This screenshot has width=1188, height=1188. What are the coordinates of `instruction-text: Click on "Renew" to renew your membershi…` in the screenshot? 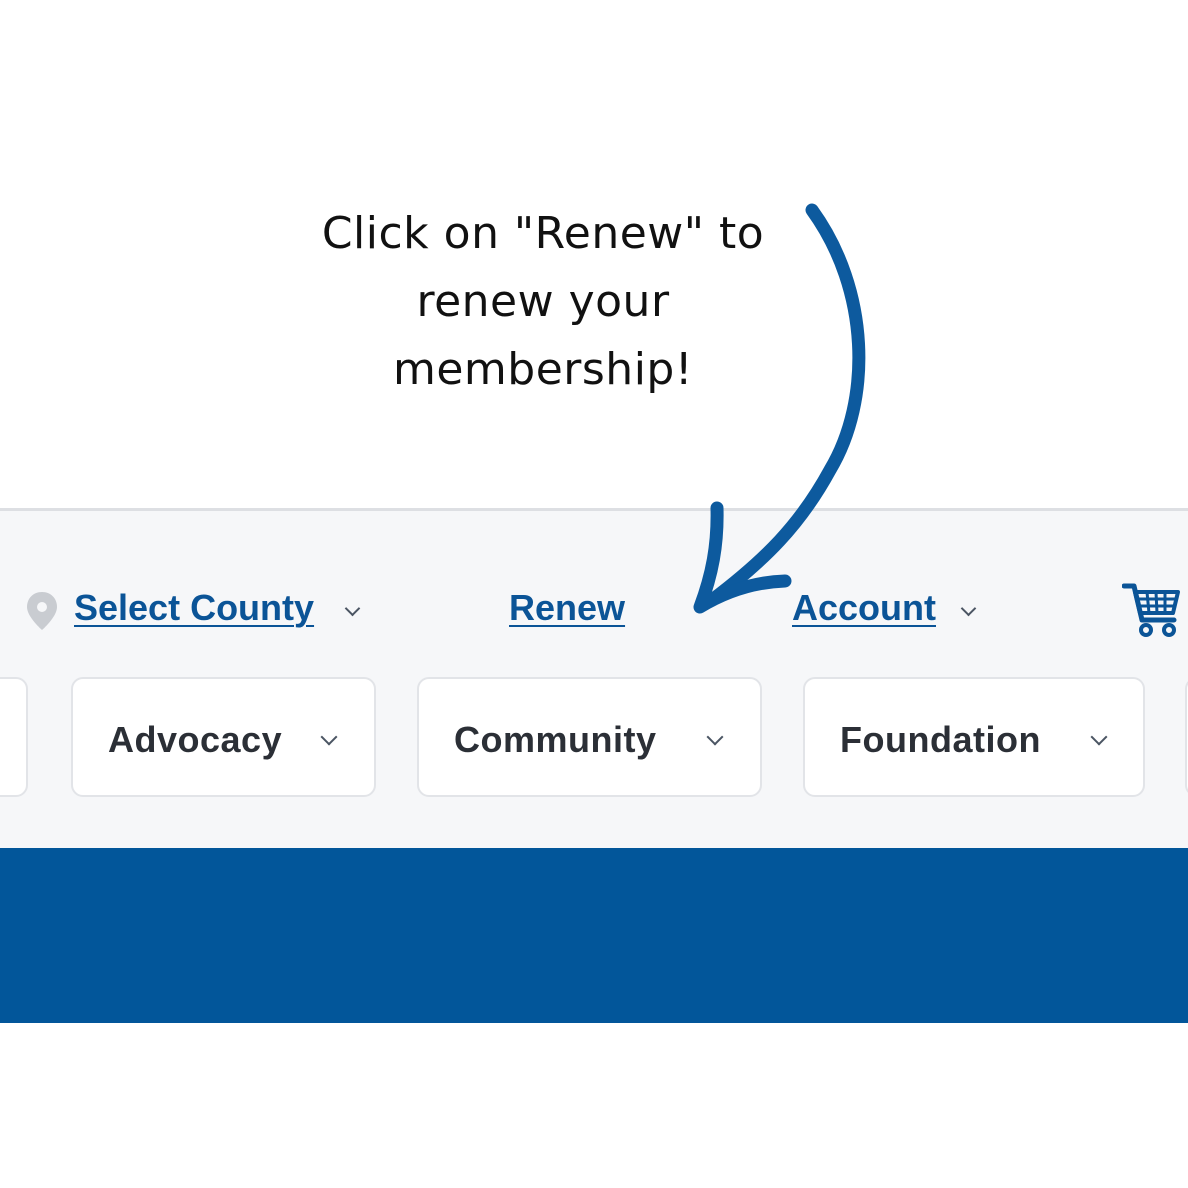 It's located at (543, 302).